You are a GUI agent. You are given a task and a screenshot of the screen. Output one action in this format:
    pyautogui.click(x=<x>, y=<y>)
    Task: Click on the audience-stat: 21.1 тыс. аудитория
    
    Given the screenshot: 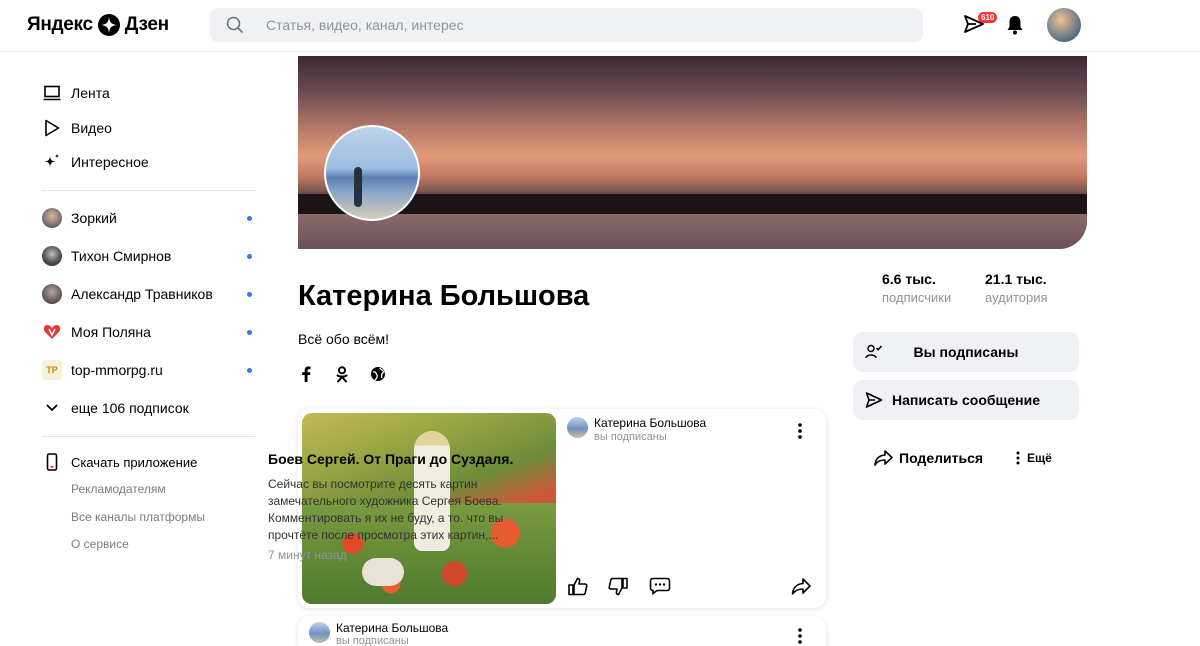 What is the action you would take?
    pyautogui.click(x=1016, y=288)
    